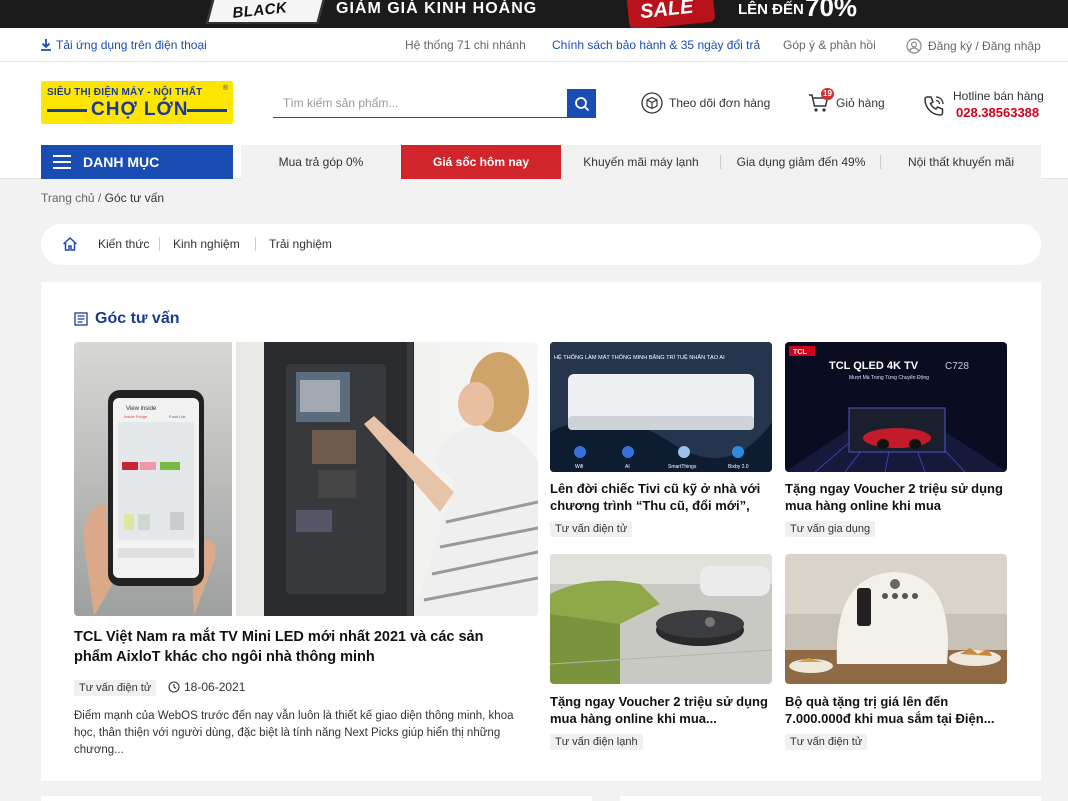 The height and width of the screenshot is (801, 1068). I want to click on package-icon, so click(652, 103).